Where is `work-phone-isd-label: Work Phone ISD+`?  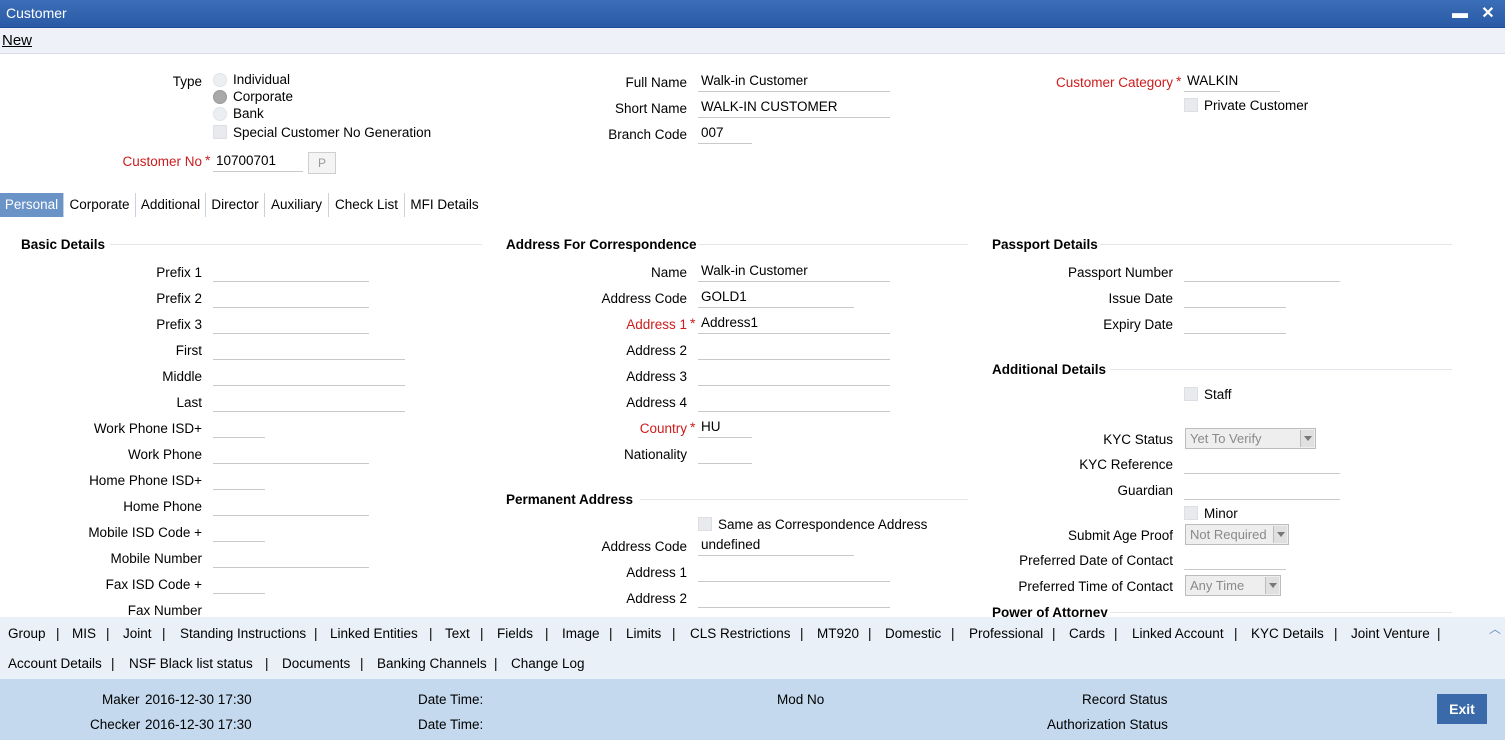 work-phone-isd-label: Work Phone ISD+ is located at coordinates (147, 428).